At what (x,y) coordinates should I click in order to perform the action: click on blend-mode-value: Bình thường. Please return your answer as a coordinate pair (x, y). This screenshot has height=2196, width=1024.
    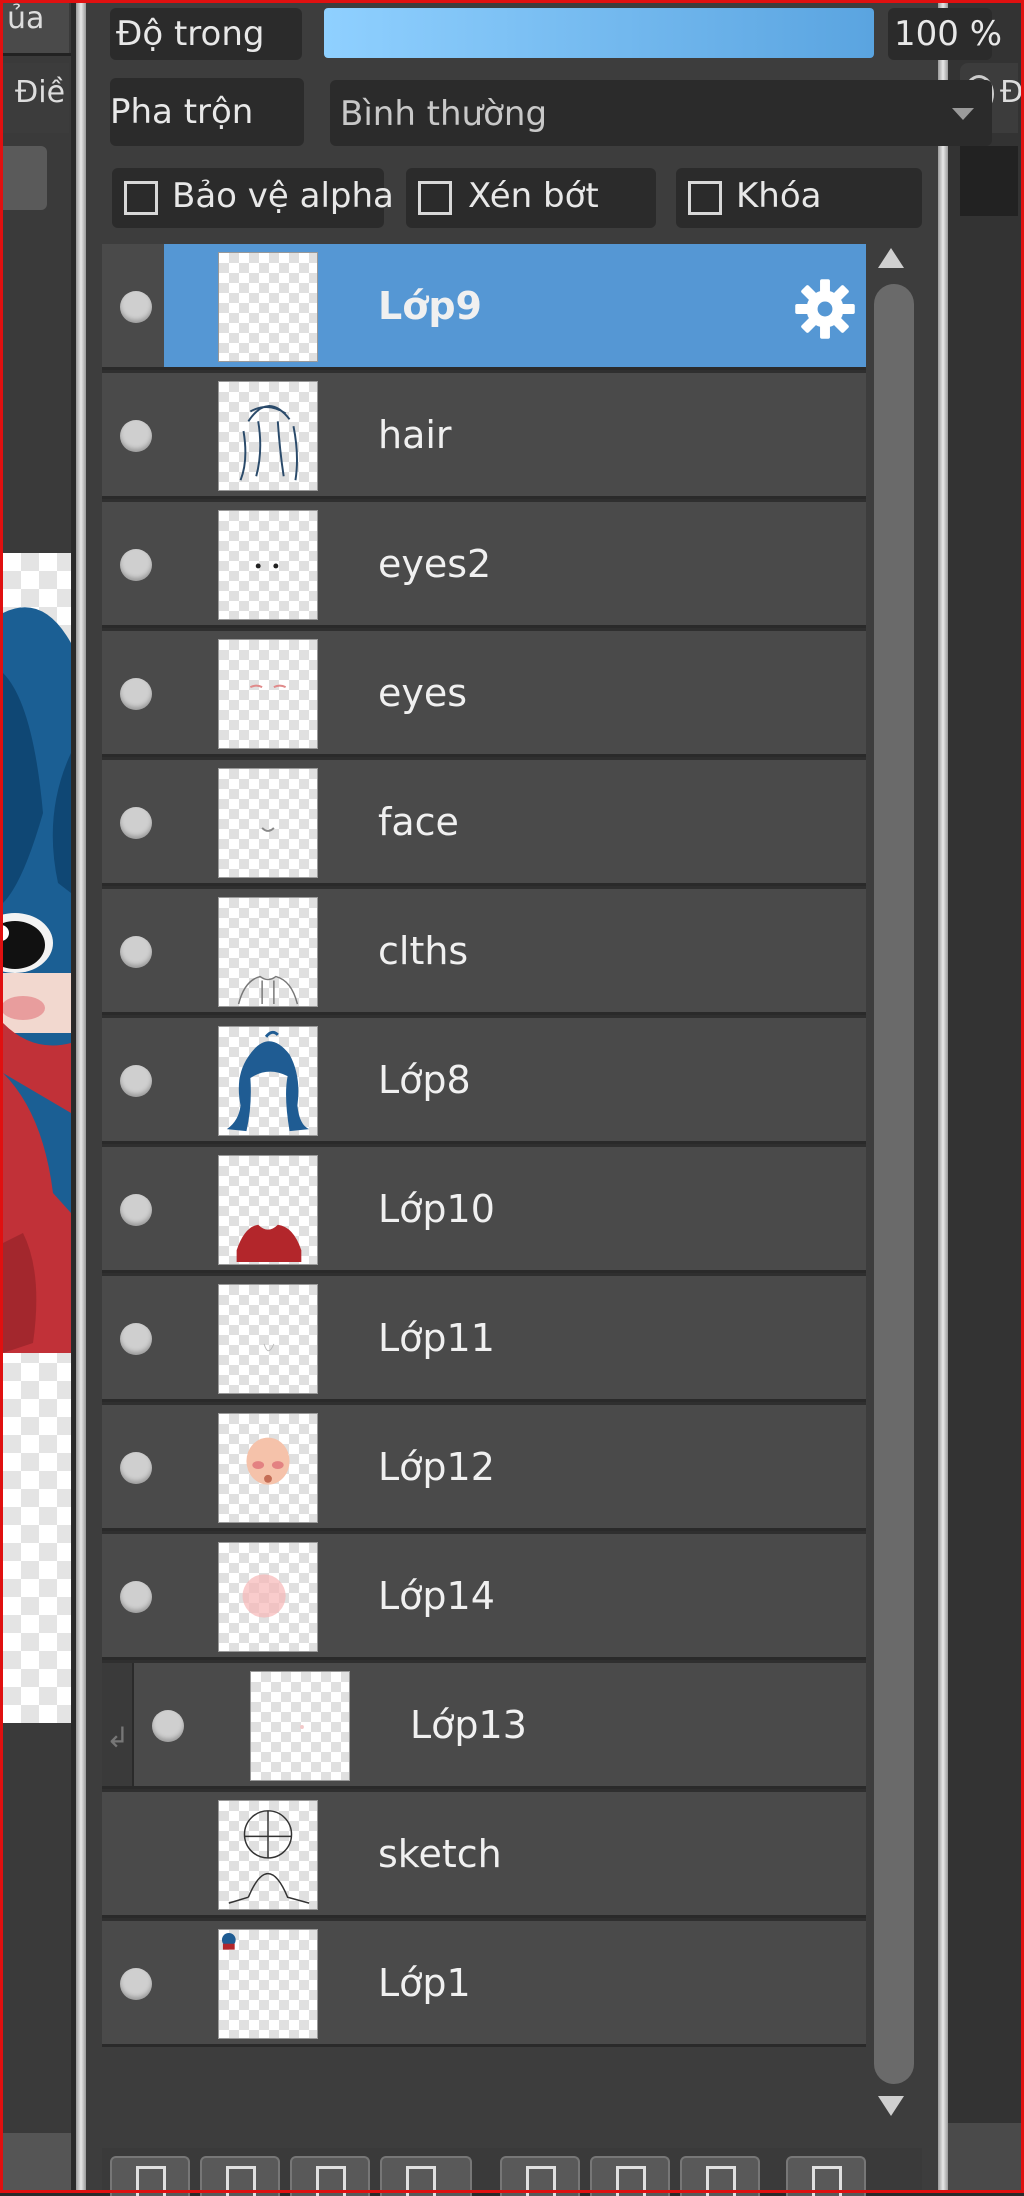
    Looking at the image, I should click on (444, 114).